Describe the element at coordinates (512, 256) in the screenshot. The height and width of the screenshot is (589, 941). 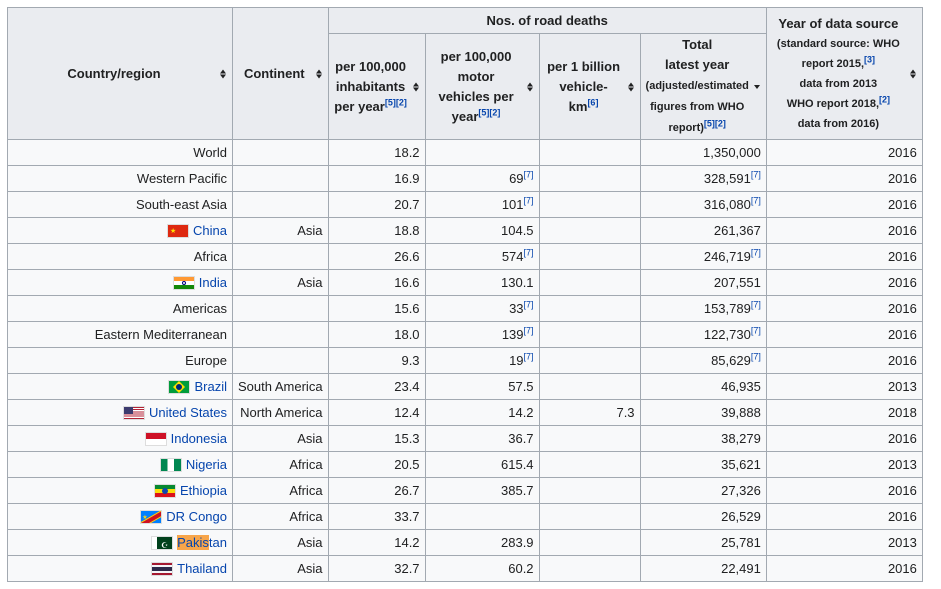
I see `cell-value: 574` at that location.